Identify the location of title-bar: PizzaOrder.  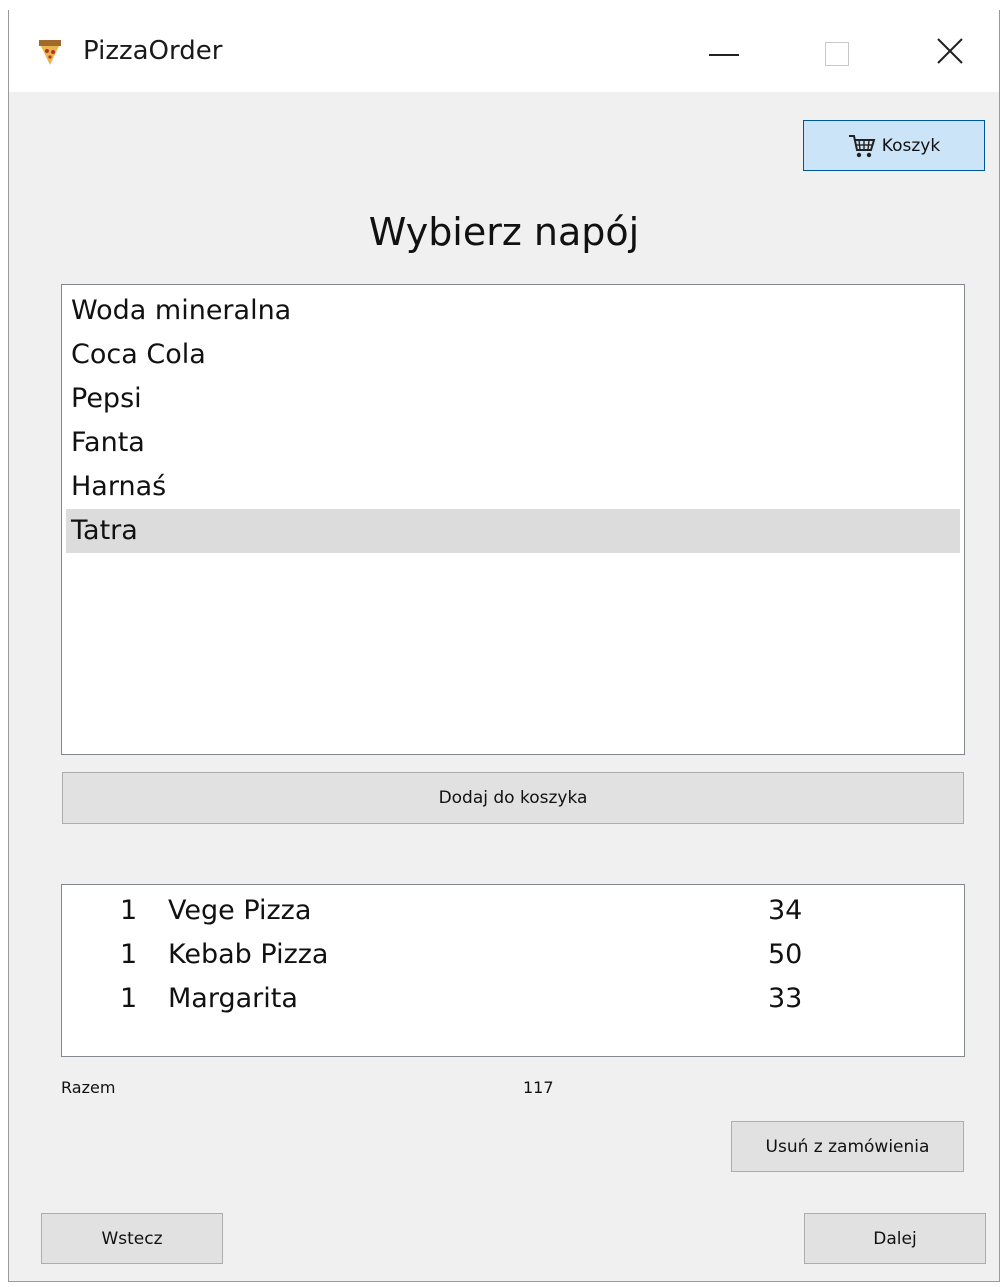
(504, 51).